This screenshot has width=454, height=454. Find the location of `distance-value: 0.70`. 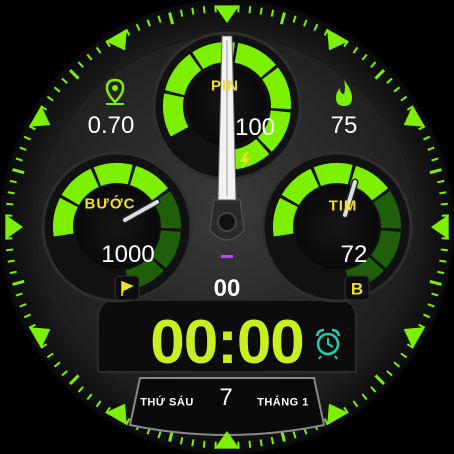

distance-value: 0.70 is located at coordinates (111, 125).